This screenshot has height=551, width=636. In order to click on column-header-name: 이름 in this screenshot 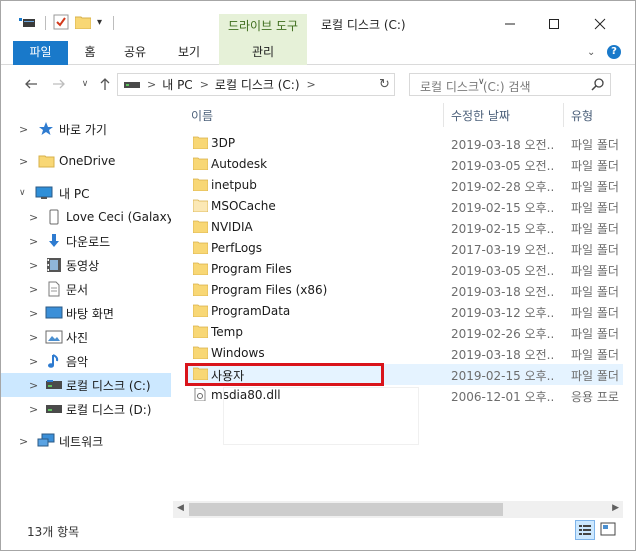, I will do `click(202, 118)`.